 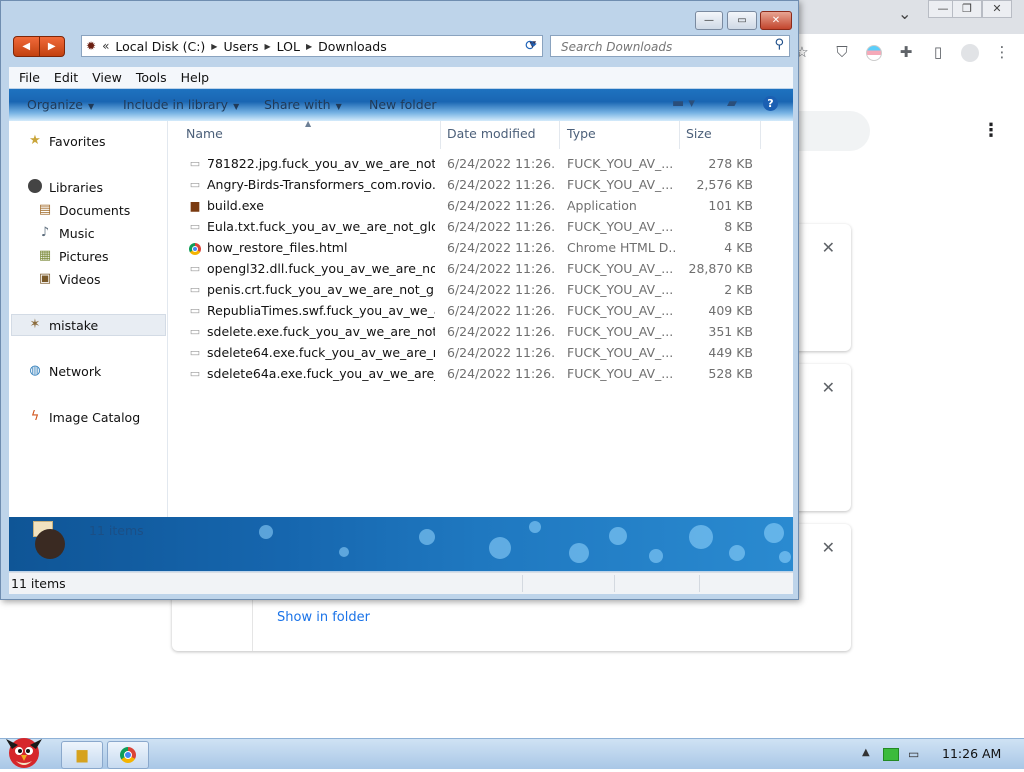 What do you see at coordinates (730, 331) in the screenshot?
I see `file-size: 351 KB` at bounding box center [730, 331].